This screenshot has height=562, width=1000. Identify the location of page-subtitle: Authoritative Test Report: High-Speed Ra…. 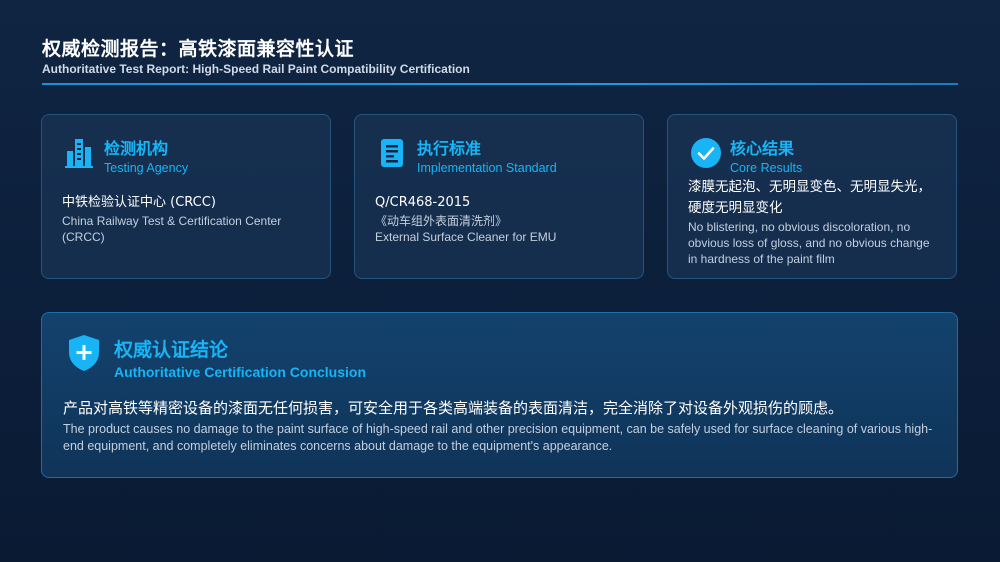
(256, 69).